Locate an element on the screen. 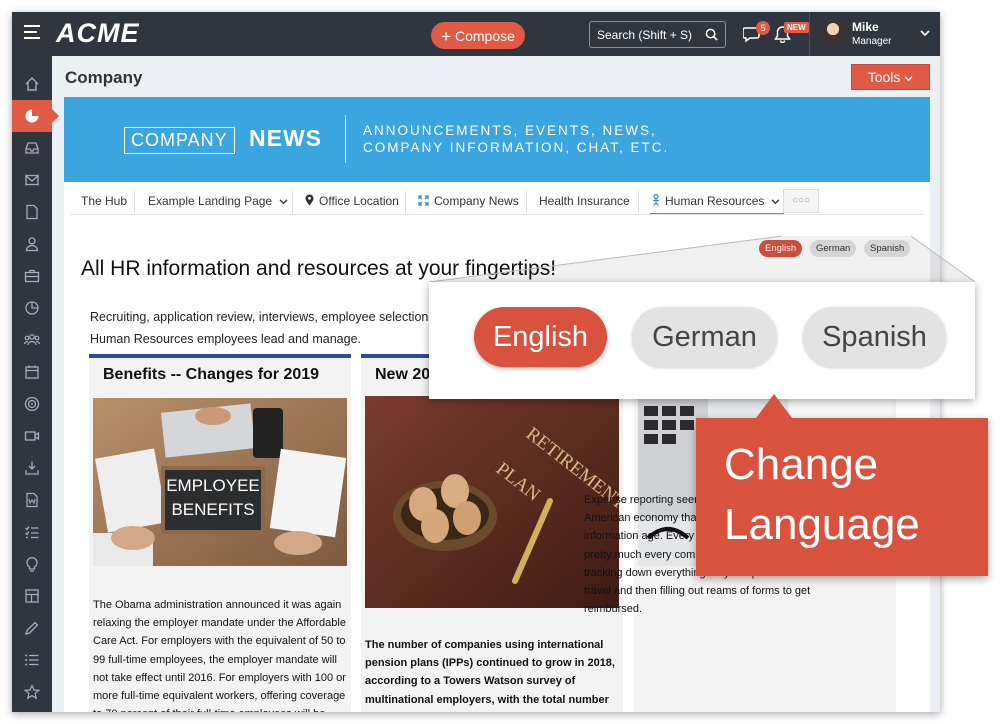  language-spanish-button-large: Spanish is located at coordinates (874, 337).